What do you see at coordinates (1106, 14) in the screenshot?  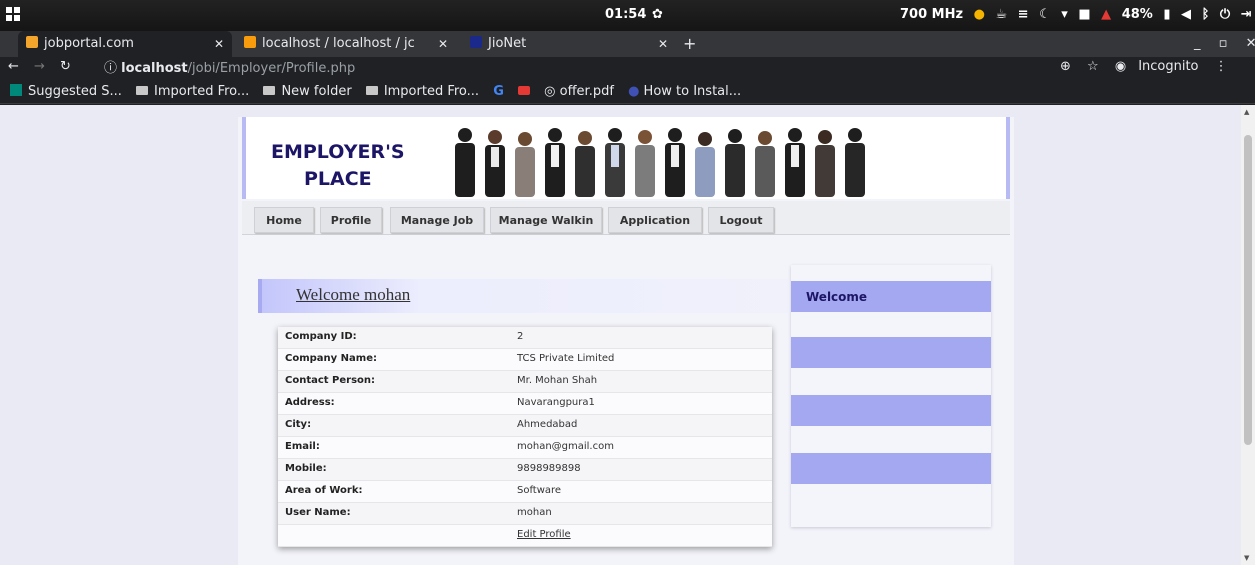 I see `notification-bell-icon: ▲` at bounding box center [1106, 14].